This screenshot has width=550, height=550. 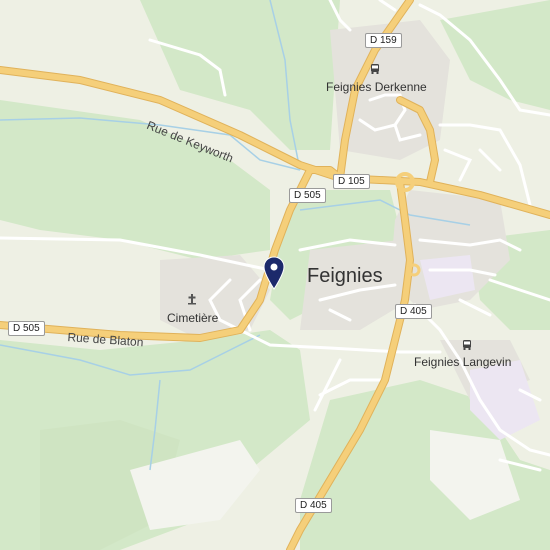 I want to click on place-label-langevin: Feignies Langevin, so click(x=462, y=362).